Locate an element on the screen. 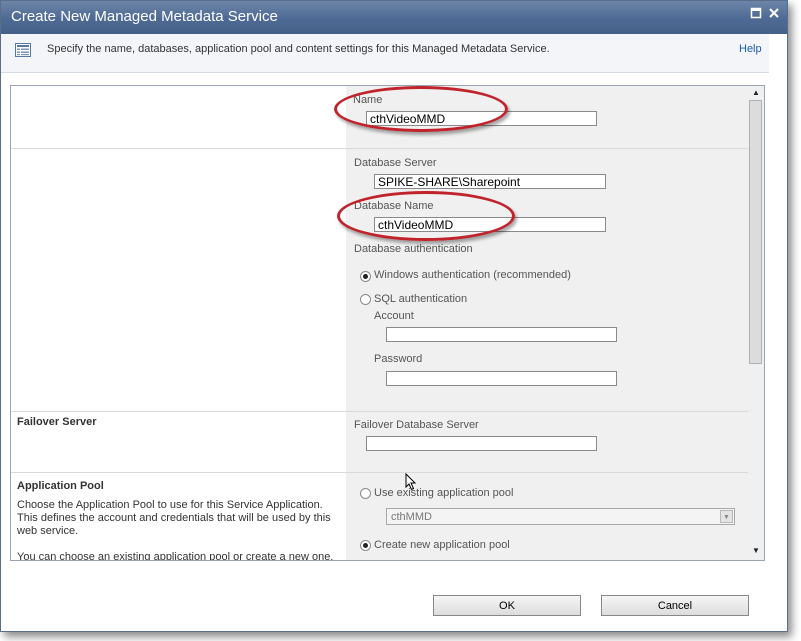 The height and width of the screenshot is (641, 801). database-auth-label: Database authentication is located at coordinates (413, 249).